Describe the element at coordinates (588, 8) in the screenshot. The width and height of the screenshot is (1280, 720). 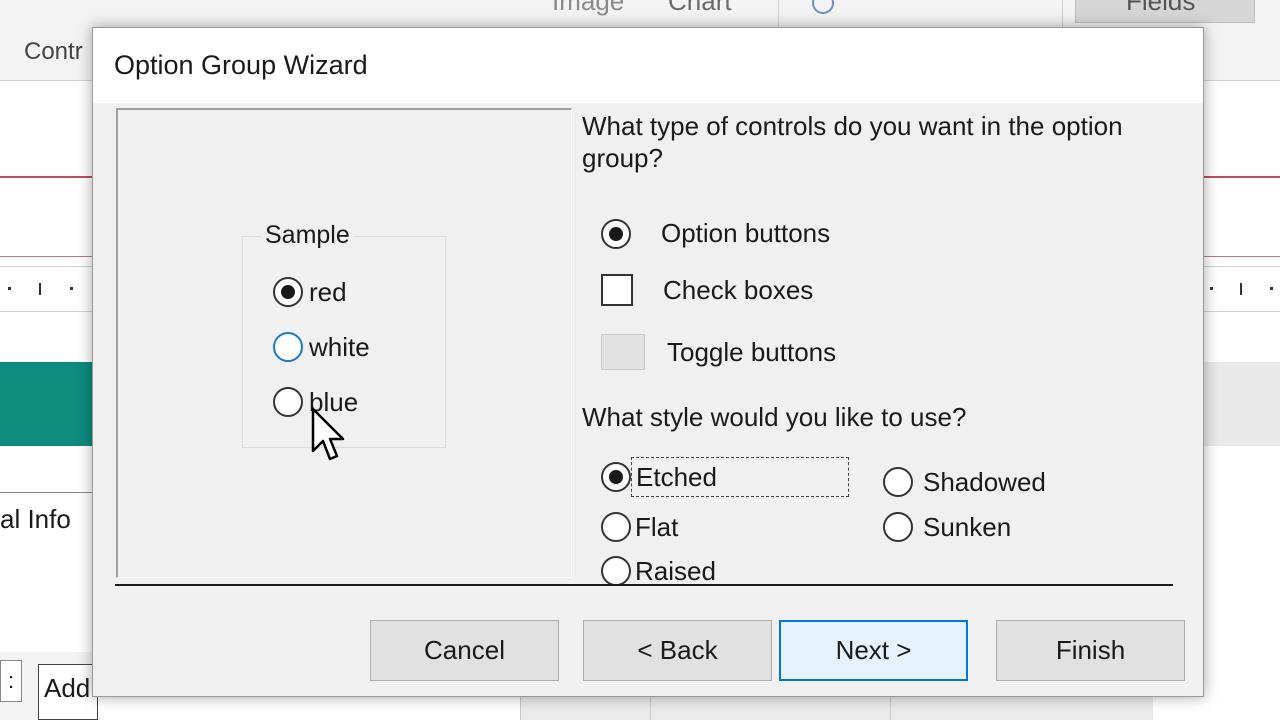
I see `ribbon-item-image: Image` at that location.